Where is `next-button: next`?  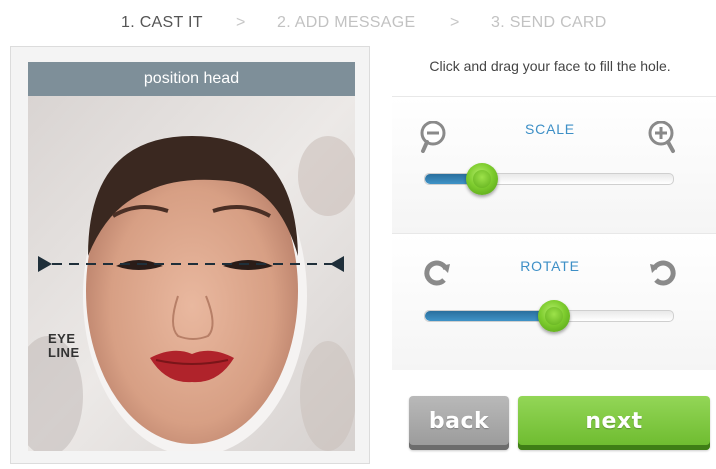
next-button: next is located at coordinates (614, 423).